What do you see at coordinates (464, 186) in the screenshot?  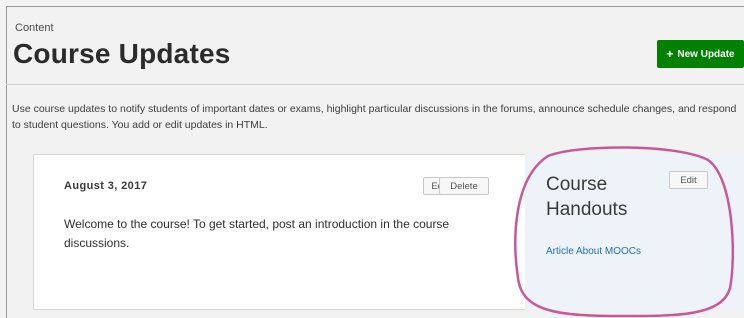 I see `delete-update-button: Delete` at bounding box center [464, 186].